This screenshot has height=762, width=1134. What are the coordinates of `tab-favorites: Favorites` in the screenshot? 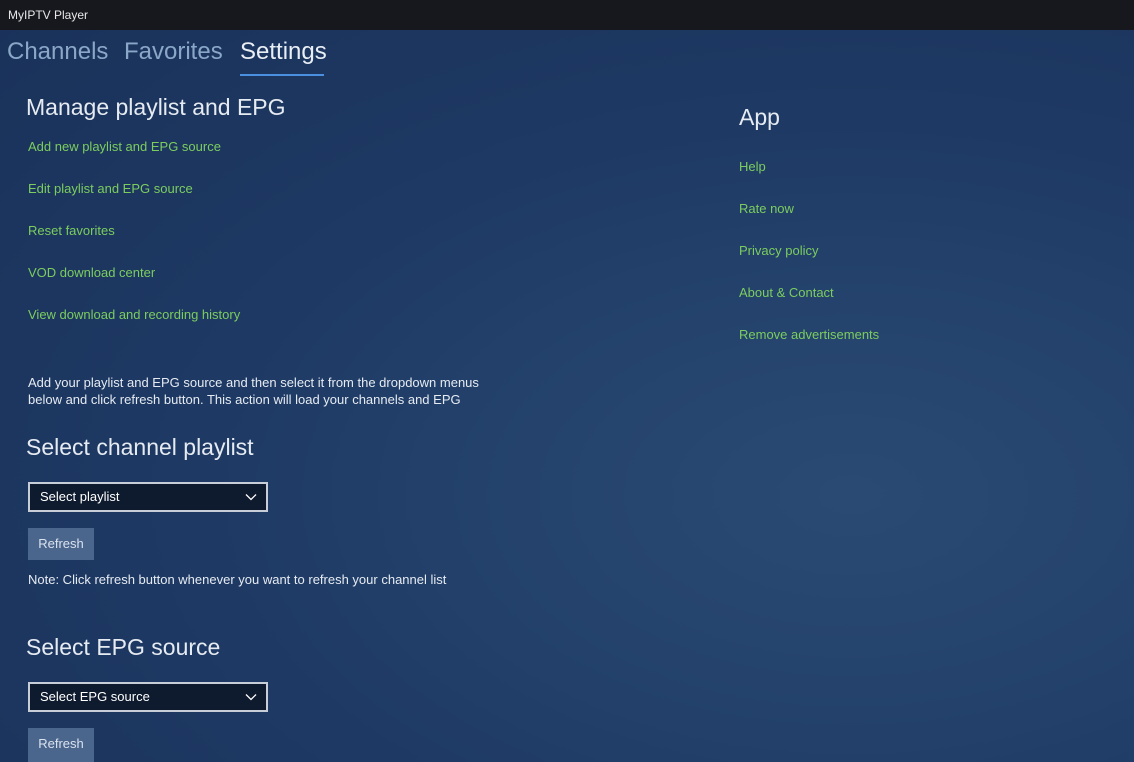 It's located at (173, 52).